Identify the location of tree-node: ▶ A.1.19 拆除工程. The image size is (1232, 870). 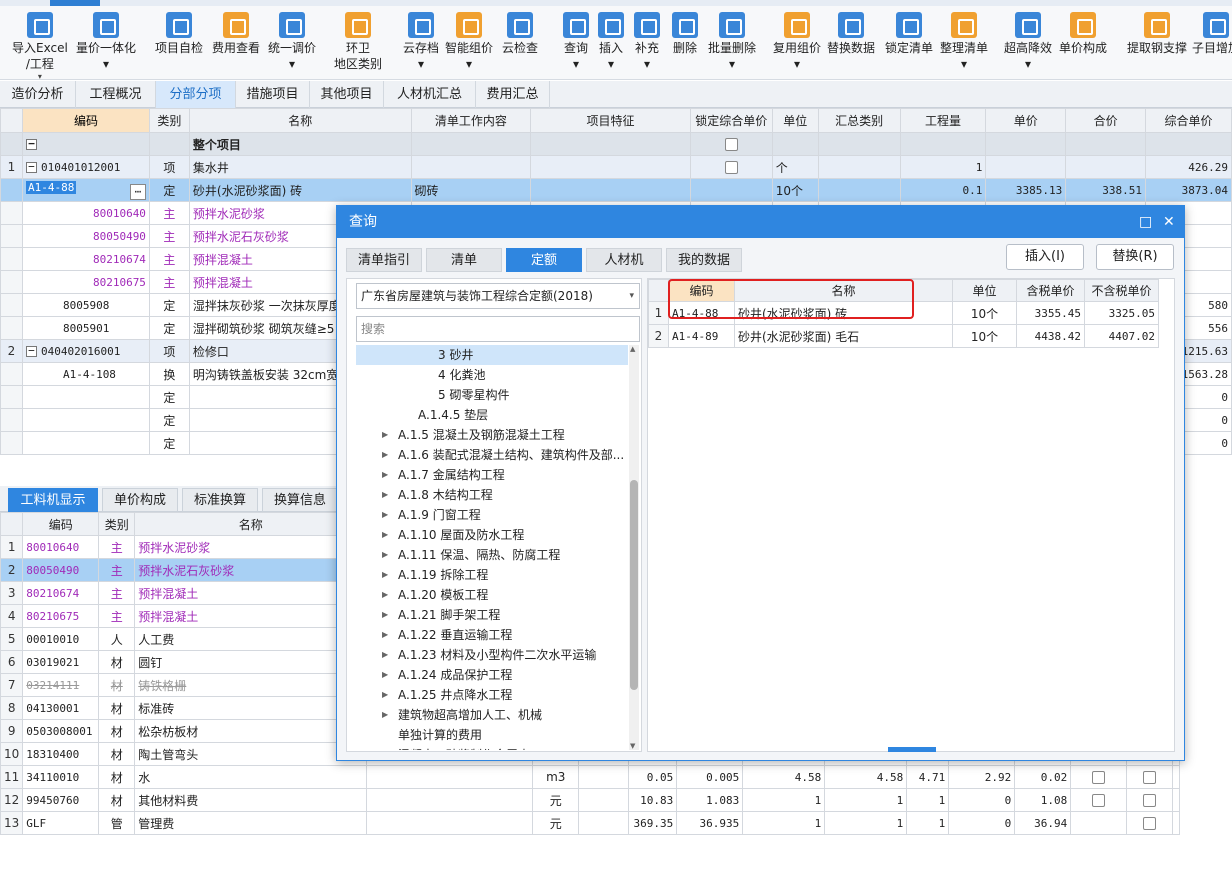
(492, 575).